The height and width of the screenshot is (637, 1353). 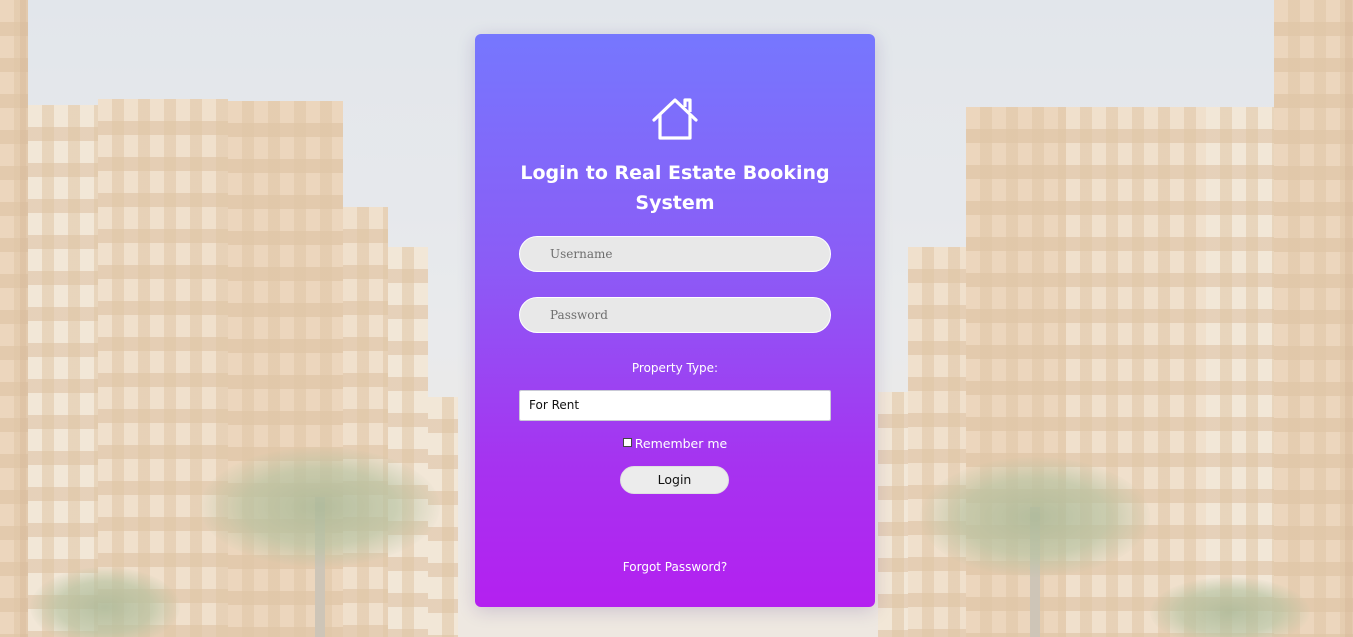 I want to click on property-type-select: For Rent, so click(x=675, y=405).